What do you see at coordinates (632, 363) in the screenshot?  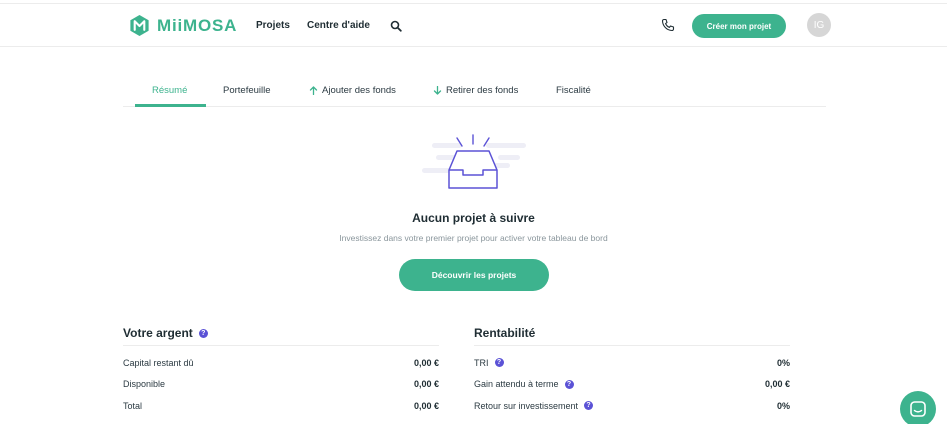 I see `returns-row-tri: TRI ? 0%` at bounding box center [632, 363].